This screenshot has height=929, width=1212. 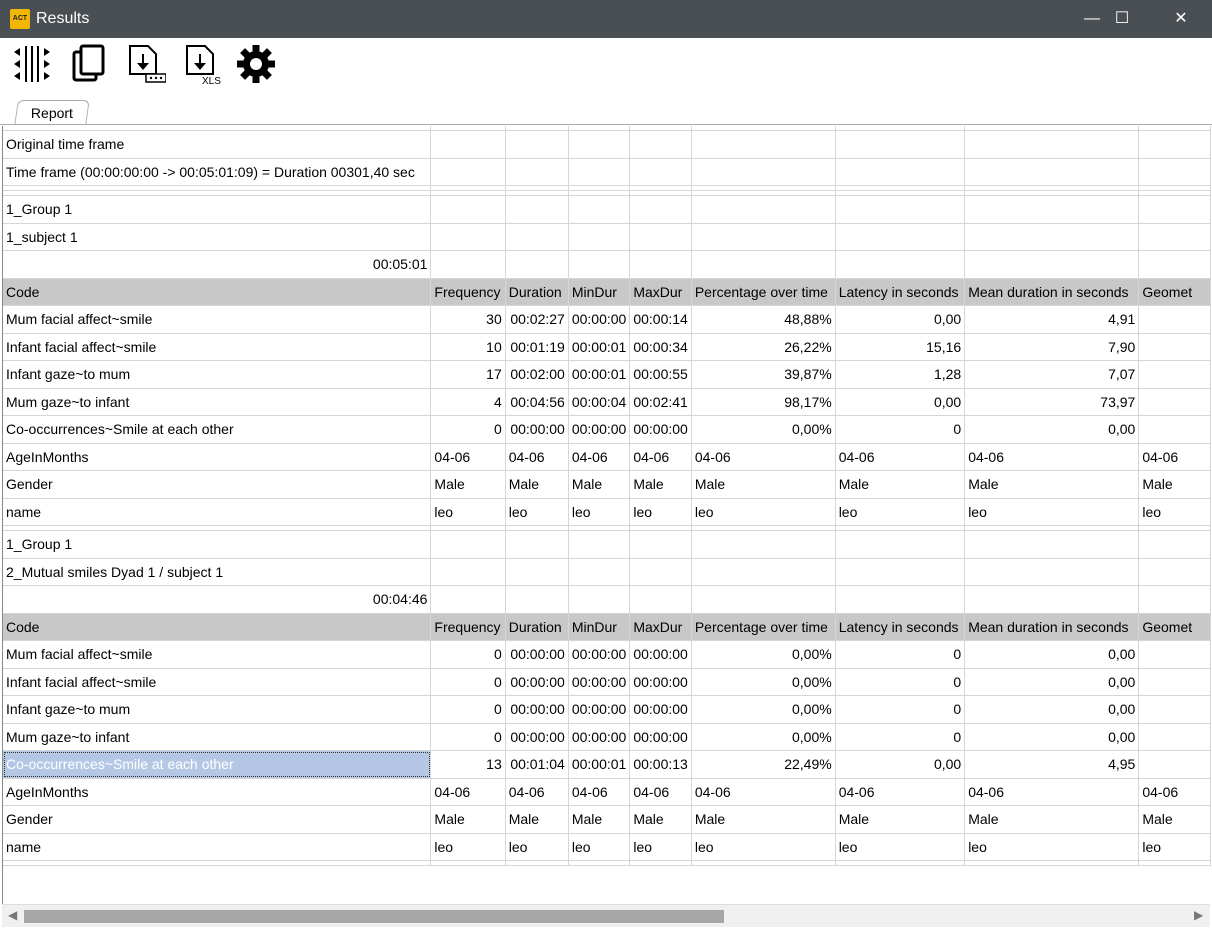 What do you see at coordinates (1198, 915) in the screenshot?
I see `scroll-right-icon: ▶` at bounding box center [1198, 915].